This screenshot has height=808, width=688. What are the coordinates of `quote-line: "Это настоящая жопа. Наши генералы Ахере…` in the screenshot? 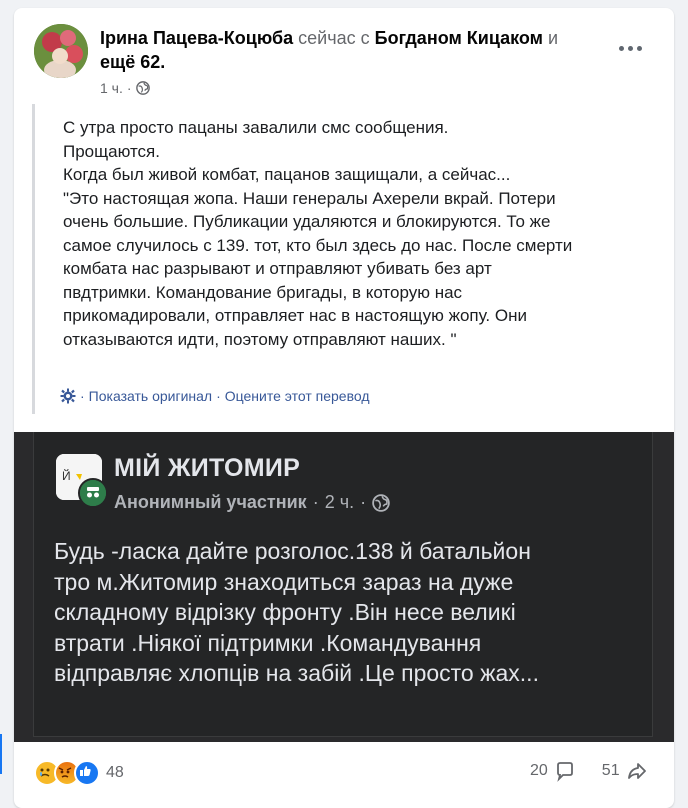 It's located at (309, 198).